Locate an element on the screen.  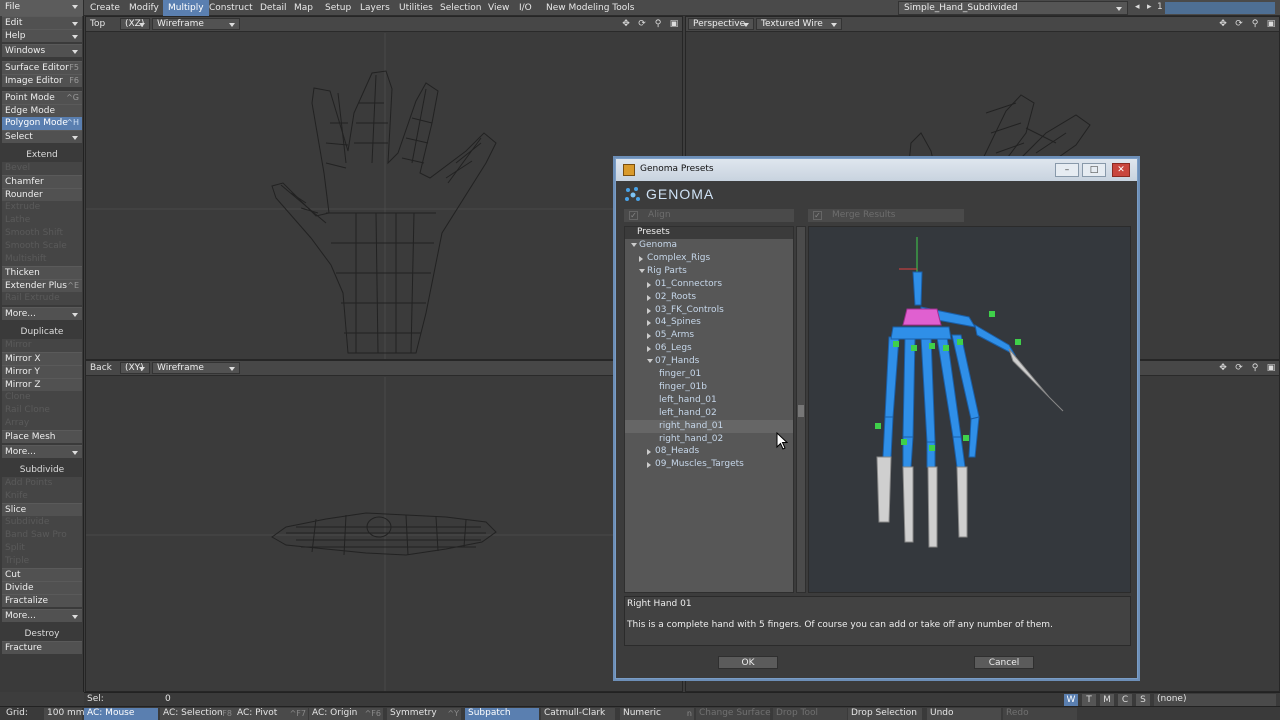
mode-m-button: M is located at coordinates (1107, 700).